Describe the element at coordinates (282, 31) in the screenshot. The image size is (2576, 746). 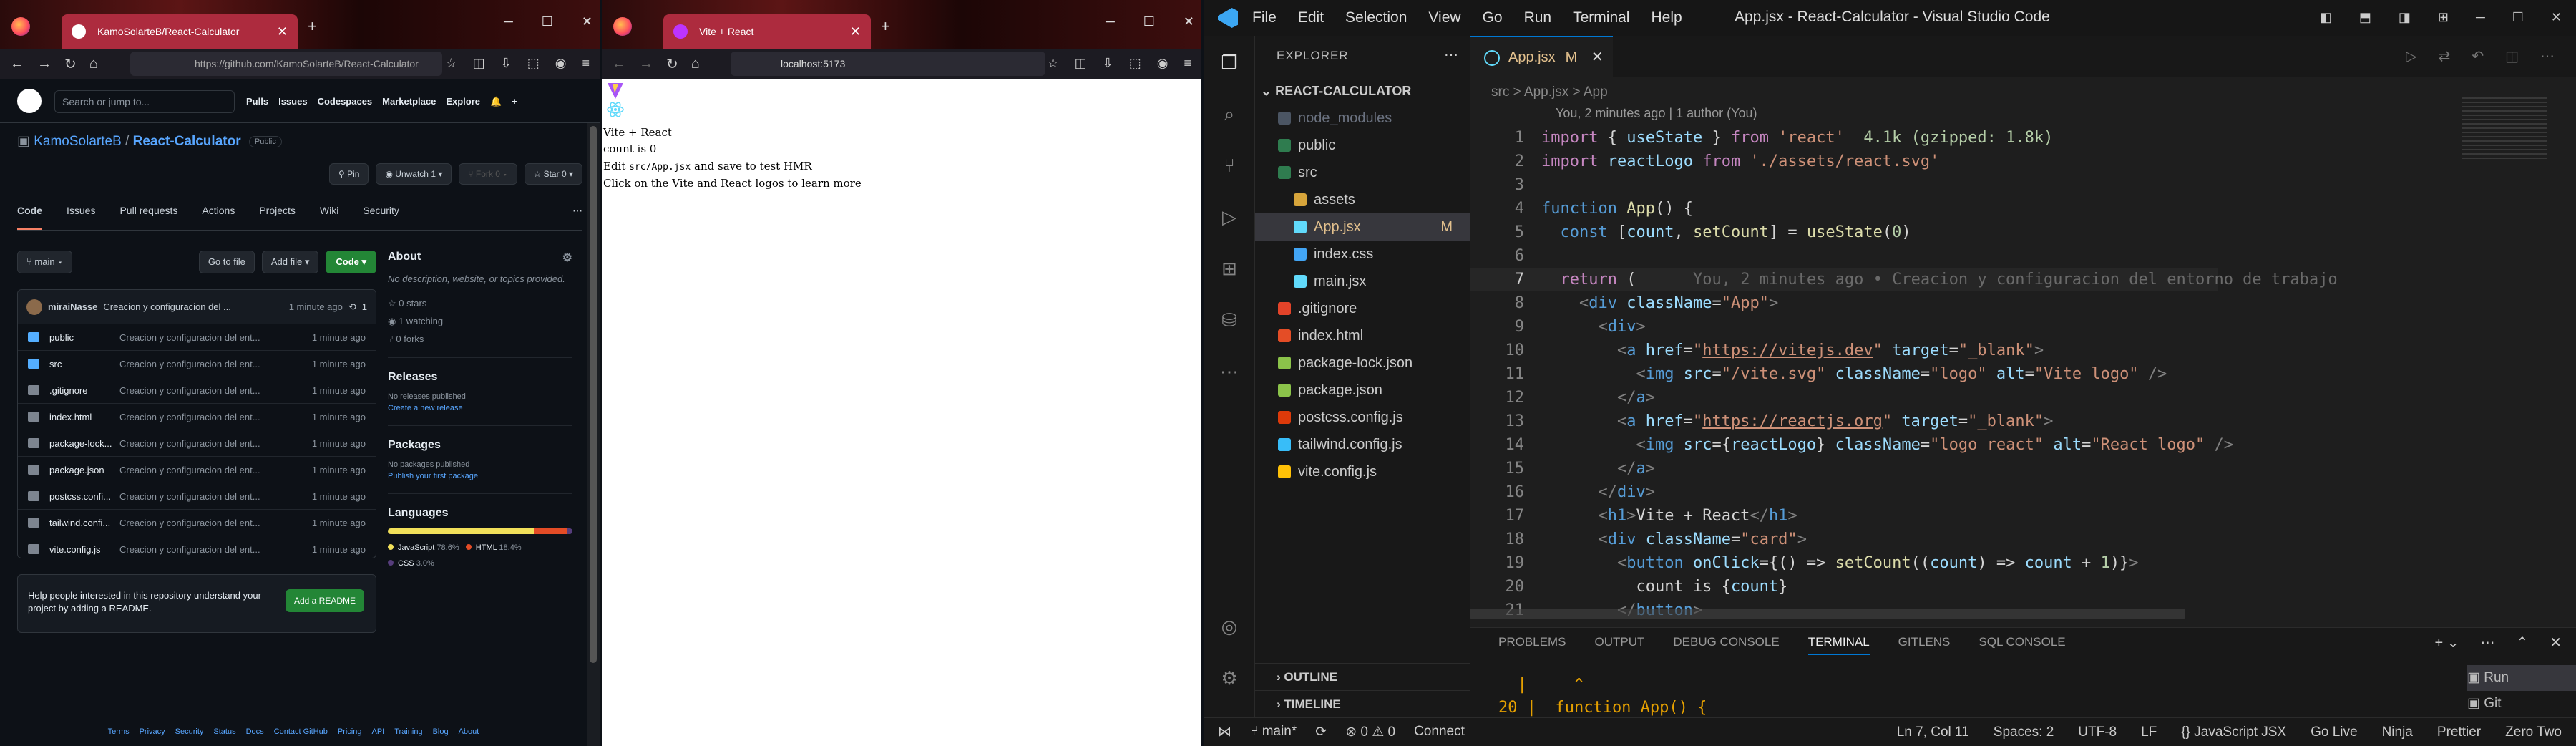
I see `close-tab-icon: ✕` at that location.